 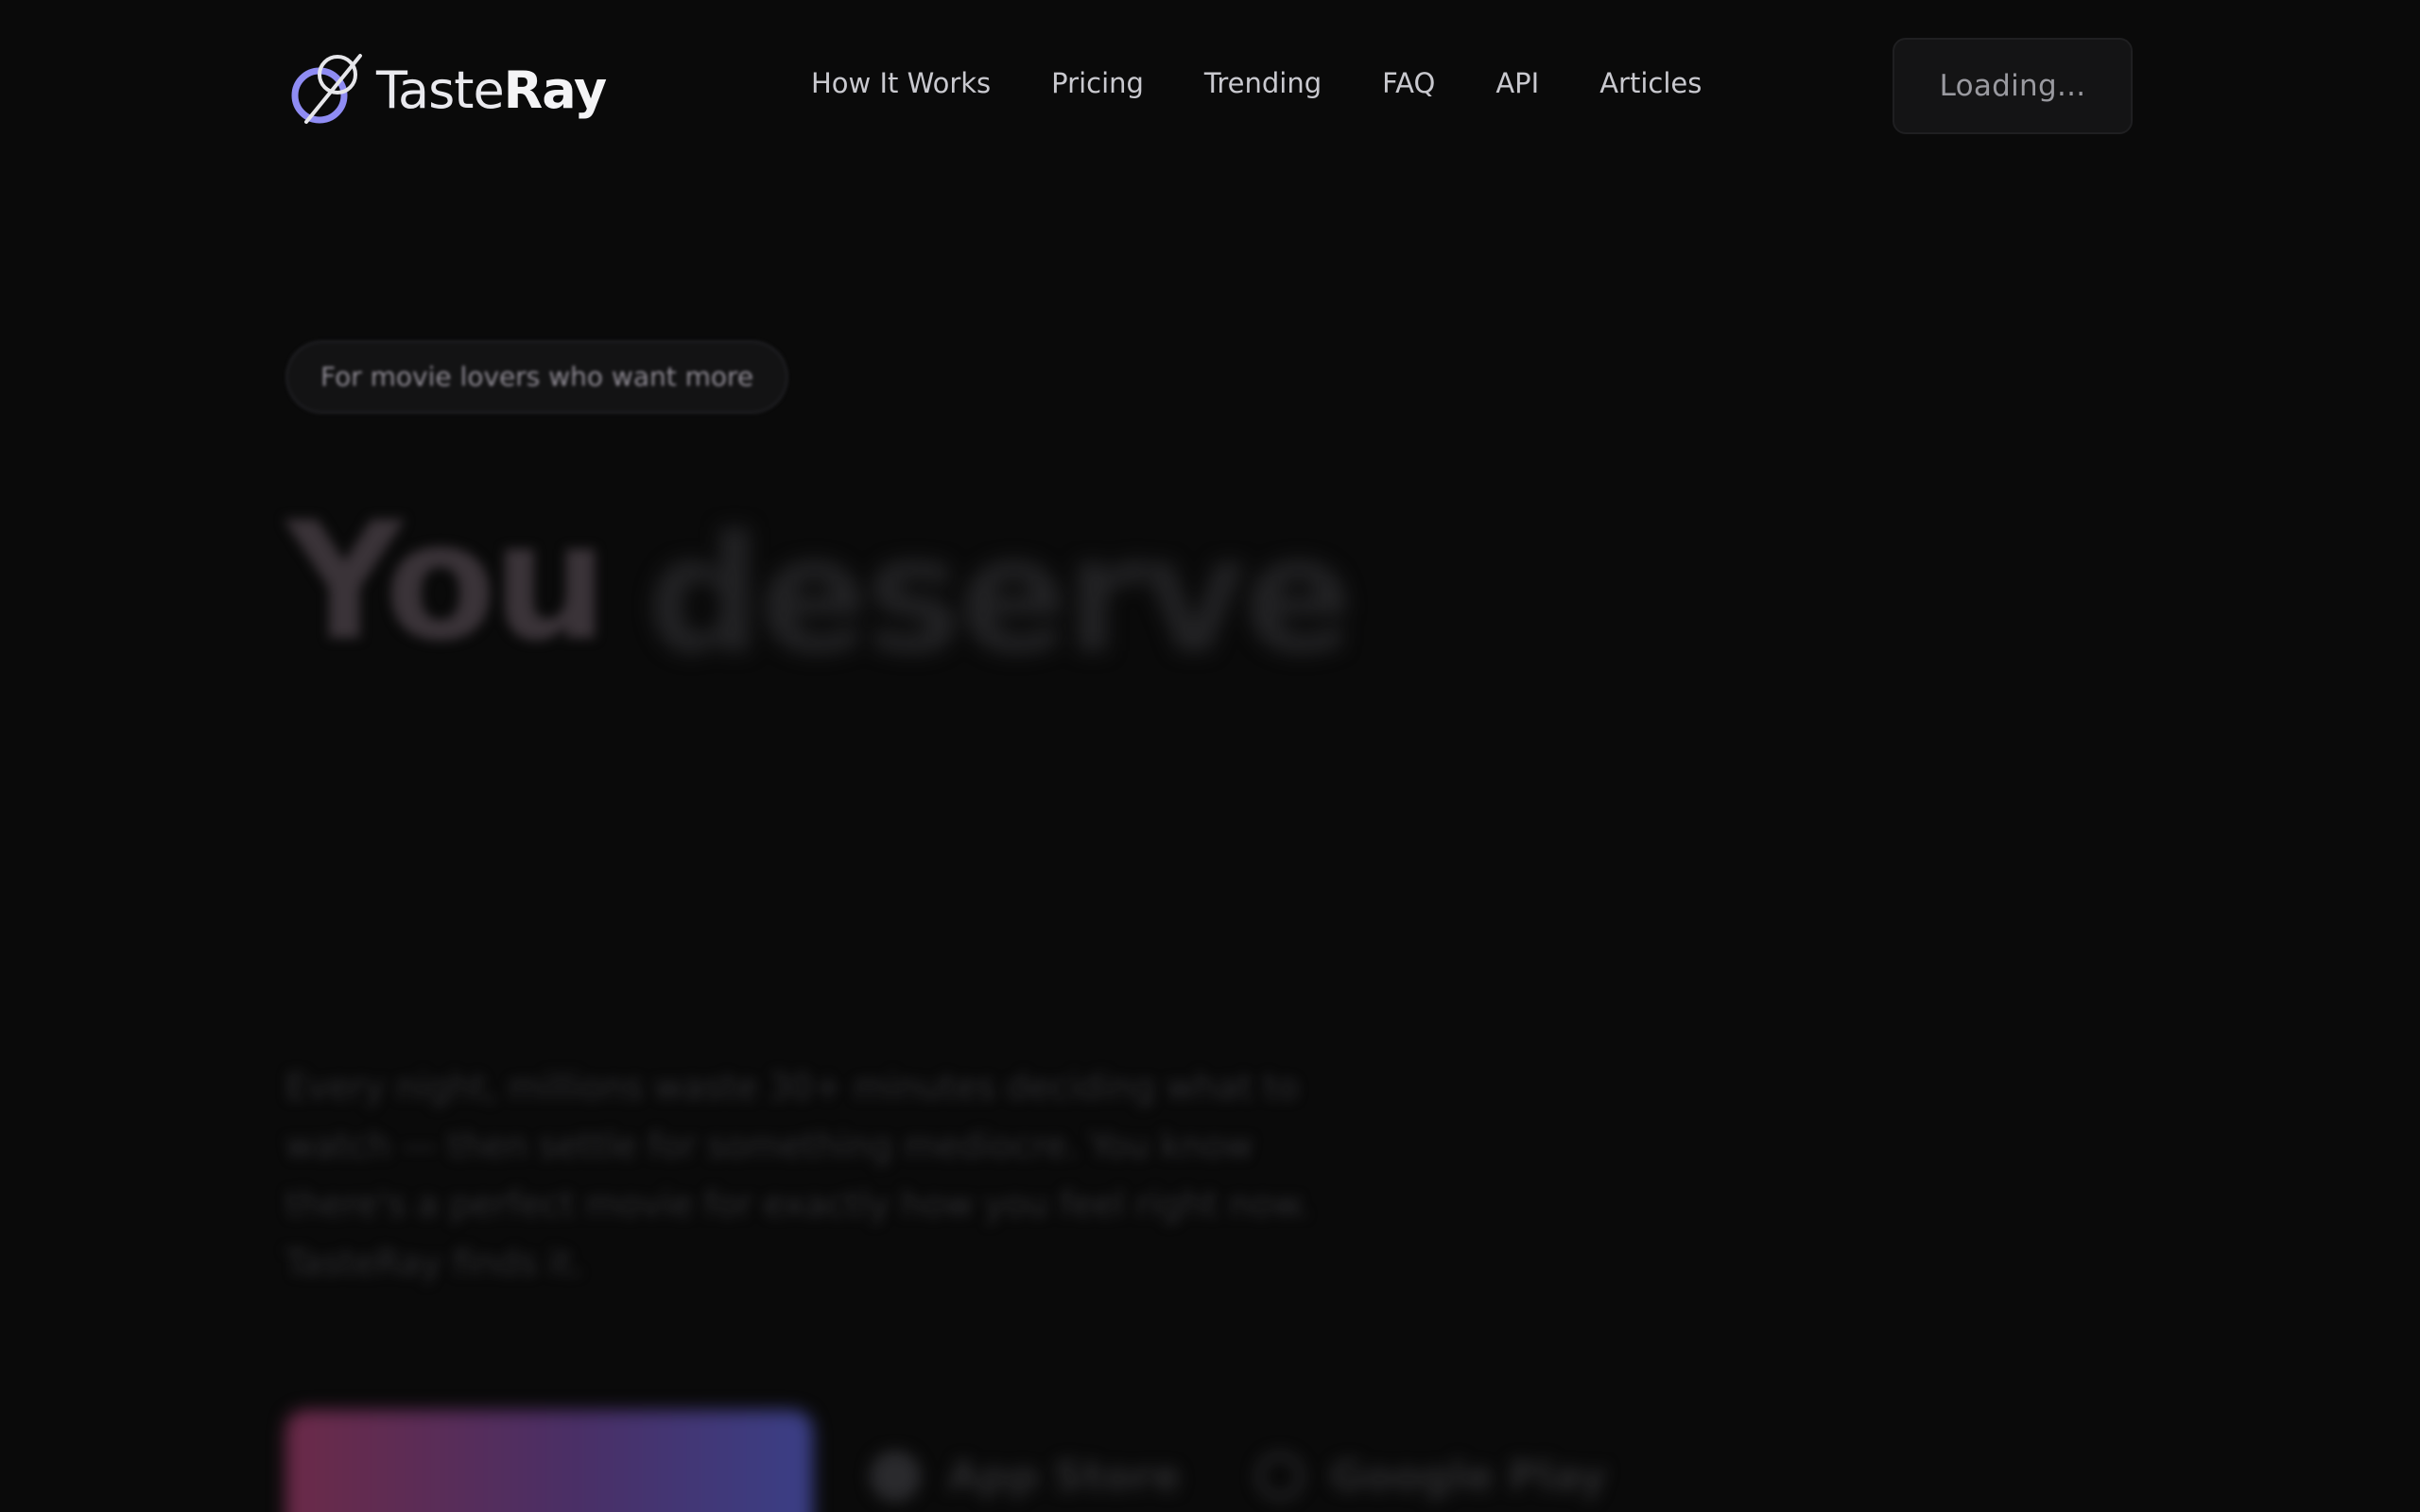 What do you see at coordinates (901, 83) in the screenshot?
I see `nav-link-how-it-works: How It Works` at bounding box center [901, 83].